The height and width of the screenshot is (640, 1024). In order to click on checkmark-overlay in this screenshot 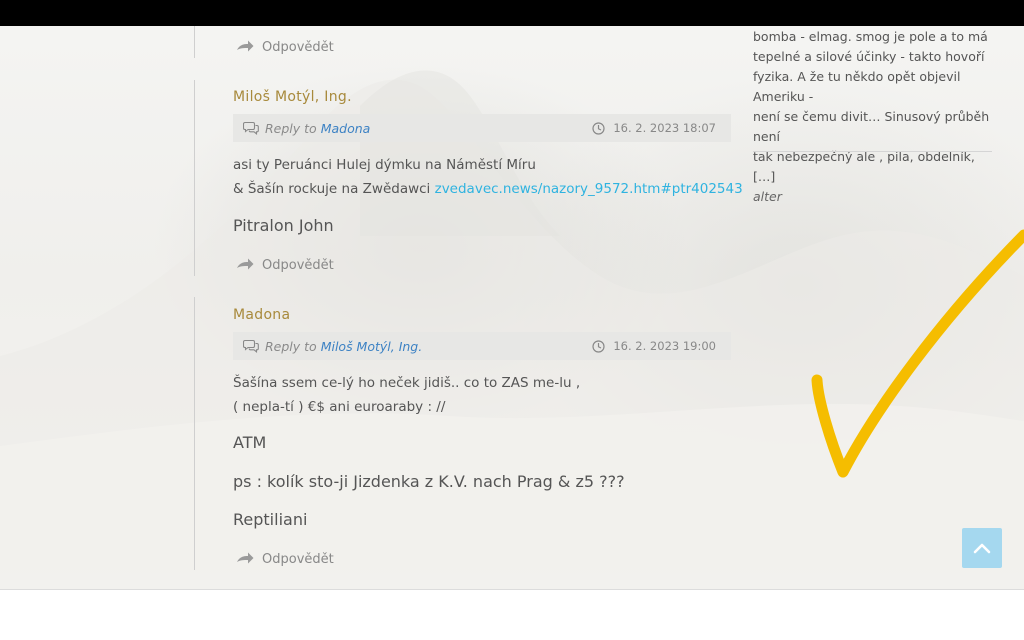, I will do `click(917, 353)`.